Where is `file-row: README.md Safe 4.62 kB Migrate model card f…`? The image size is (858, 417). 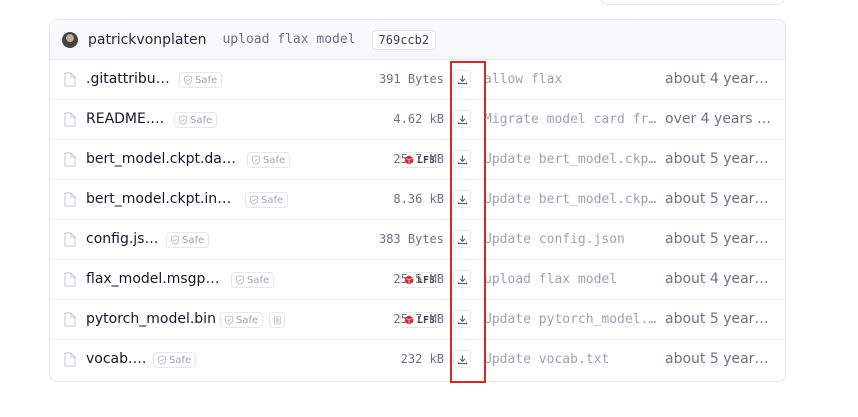 file-row: README.md Safe 4.62 kB Migrate model card f… is located at coordinates (417, 120).